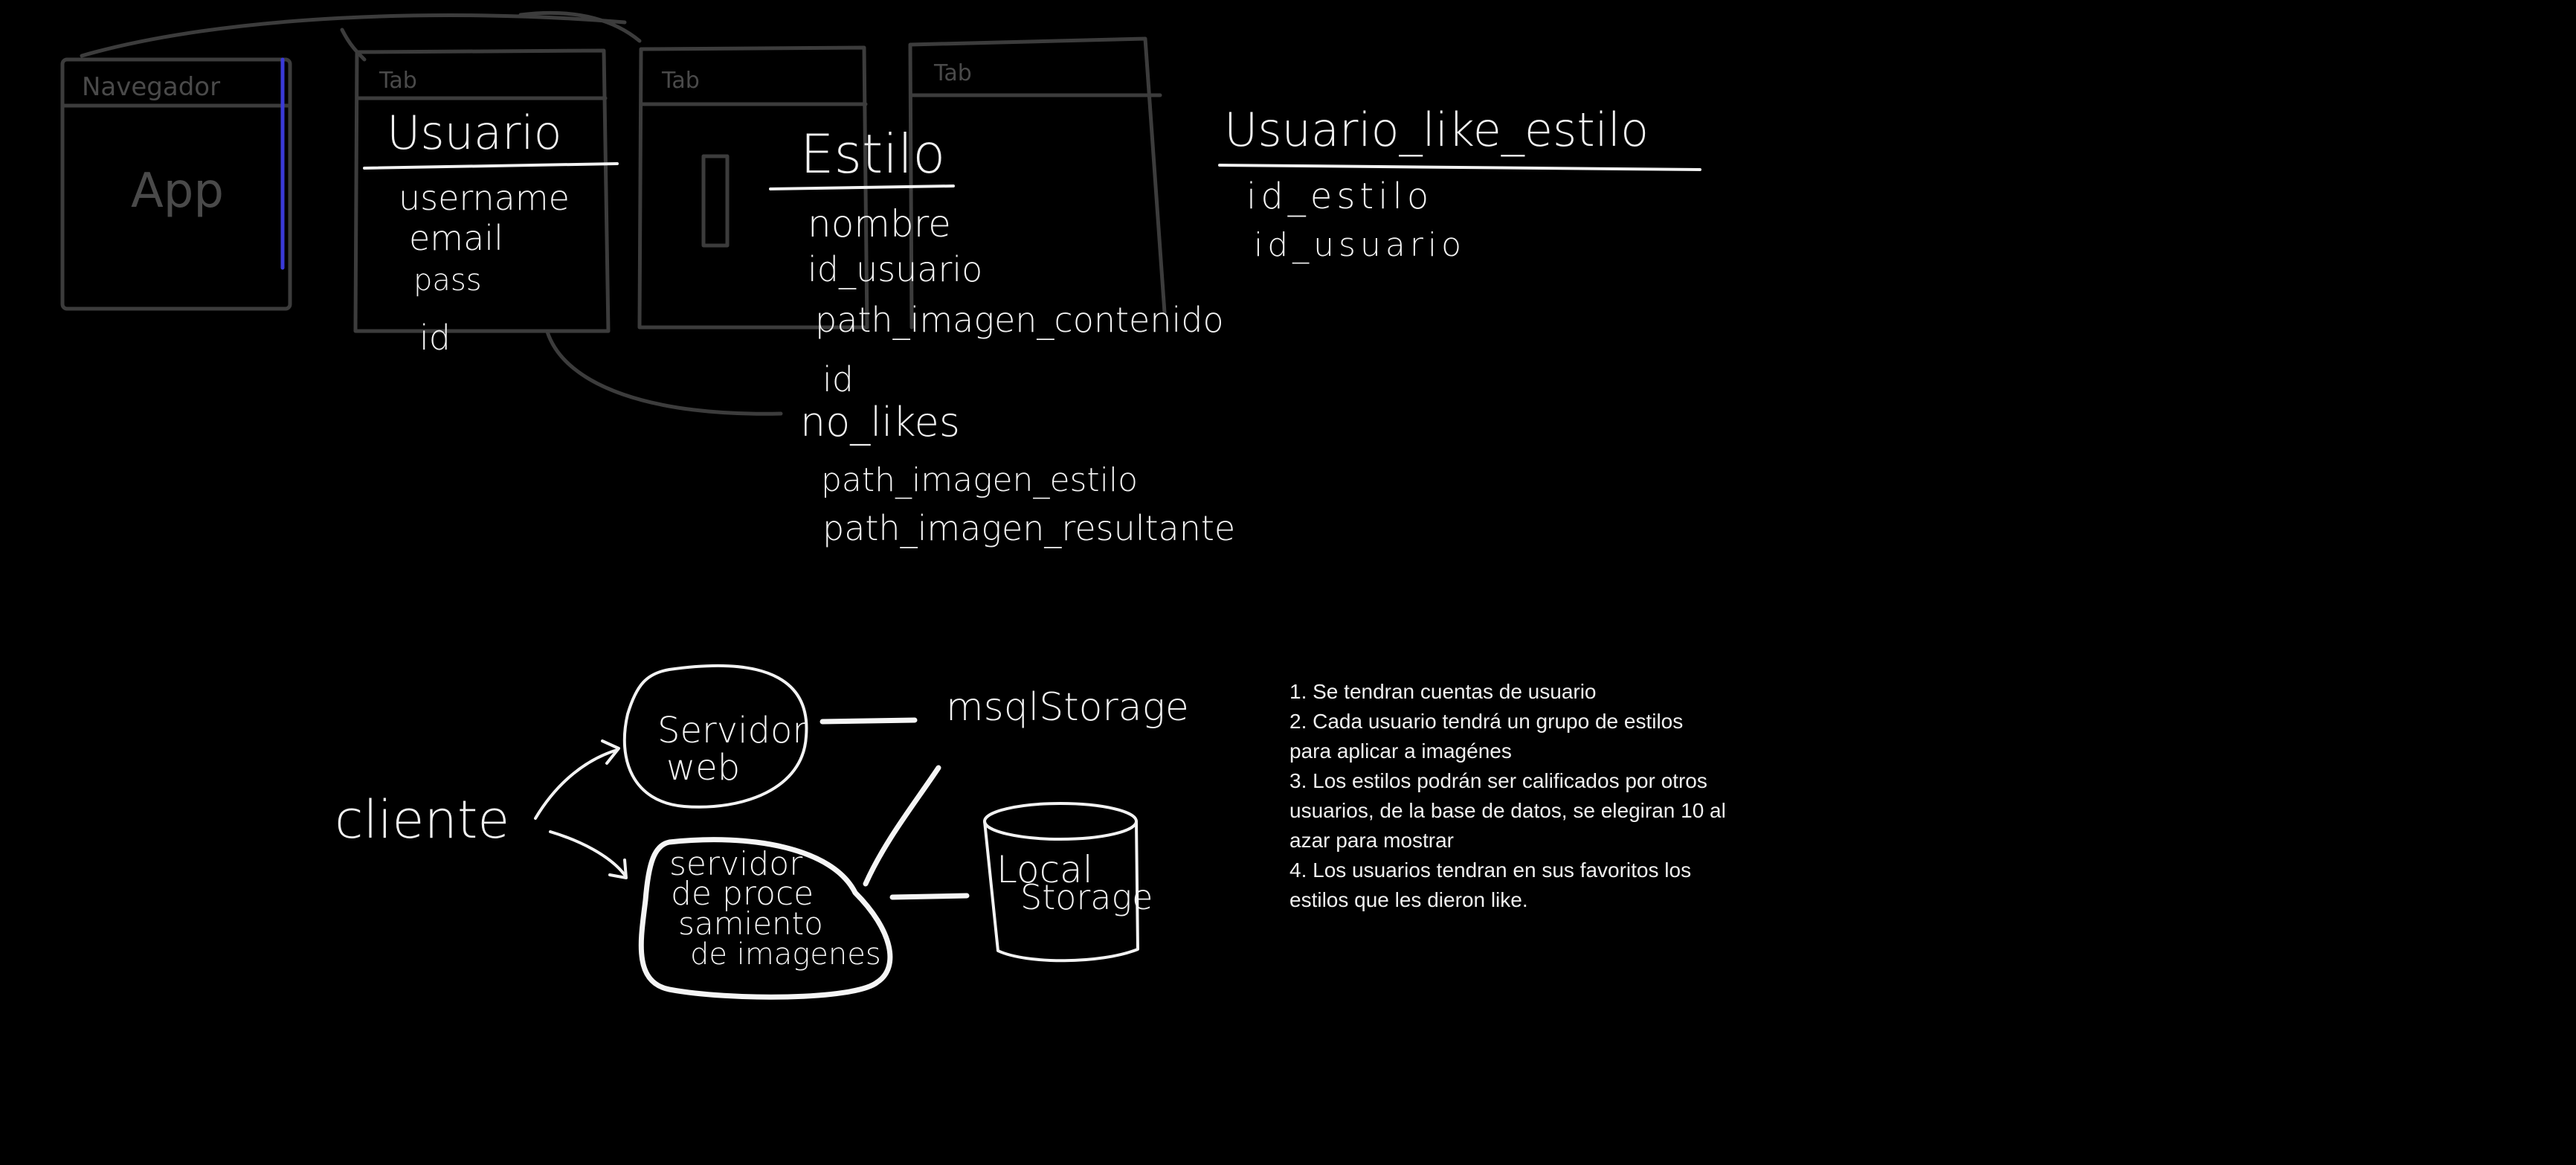  Describe the element at coordinates (895, 269) in the screenshot. I see `estilo-field-id-usuario: id_usuario` at that location.